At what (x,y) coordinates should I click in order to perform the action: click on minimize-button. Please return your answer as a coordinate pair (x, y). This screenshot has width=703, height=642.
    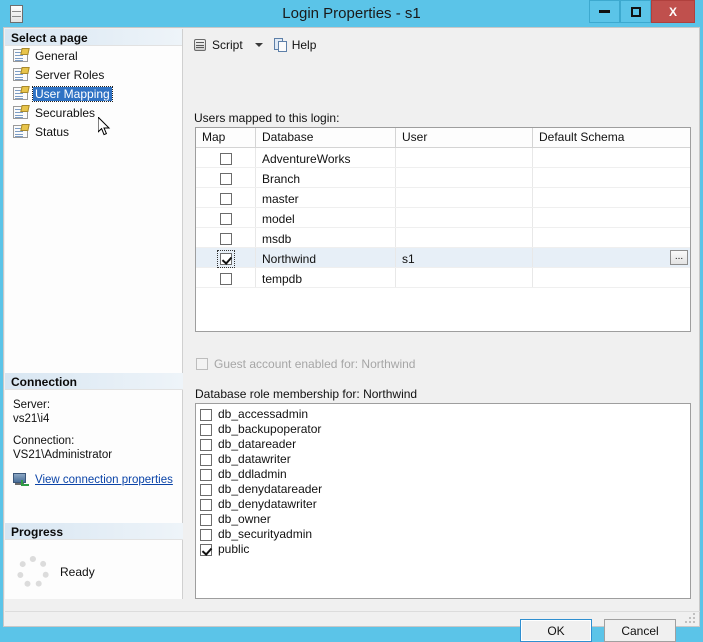
    Looking at the image, I should click on (604, 11).